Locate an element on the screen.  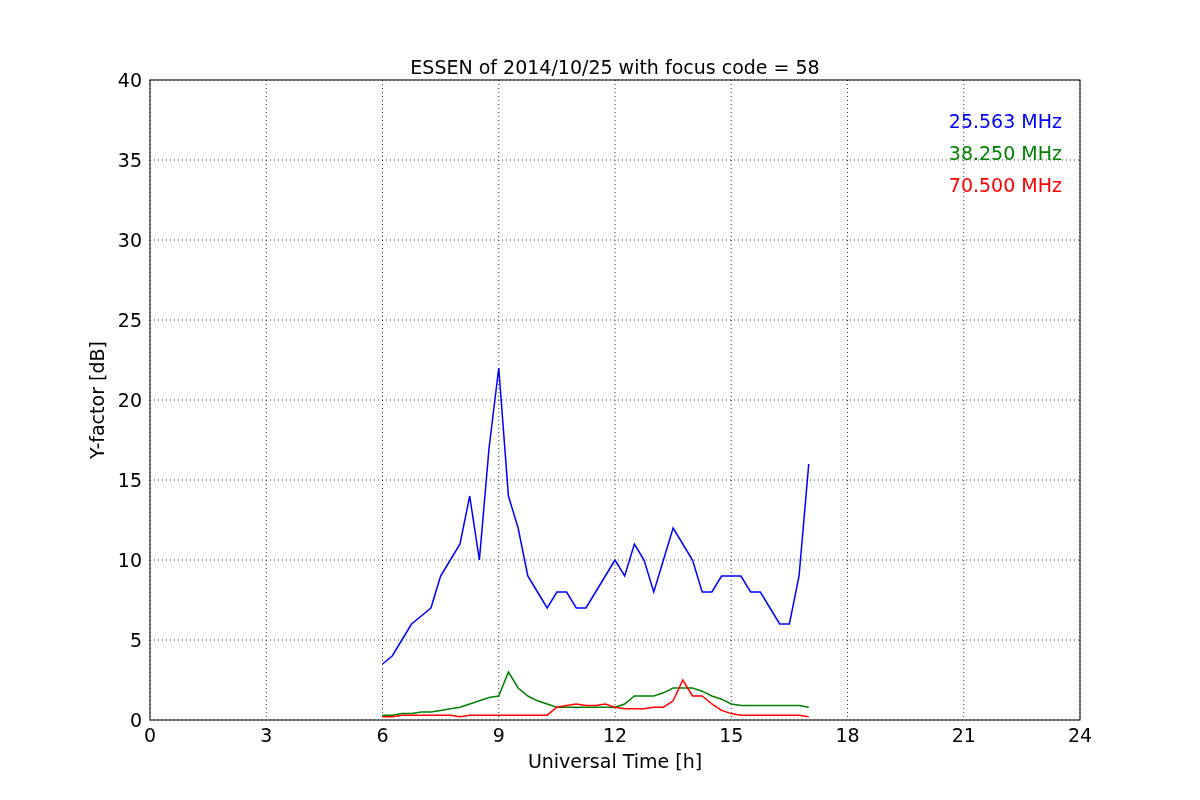
y-tick-label: 40 is located at coordinates (129, 80).